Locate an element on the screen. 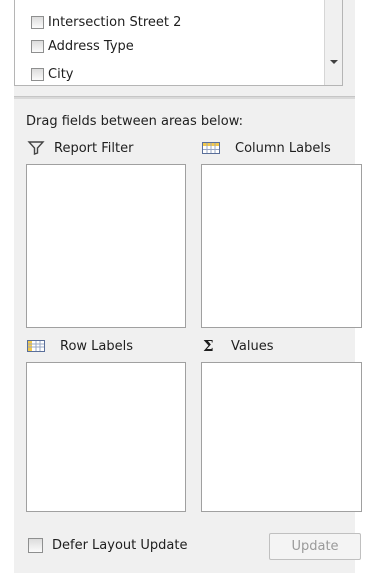 The height and width of the screenshot is (573, 367). values-label: Values is located at coordinates (252, 346).